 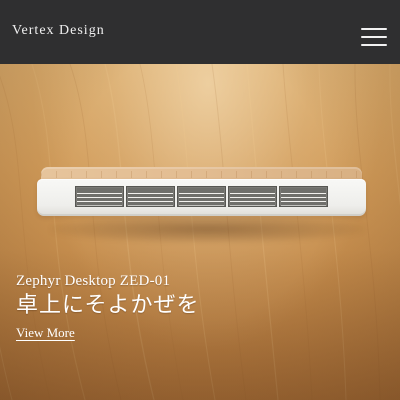 What do you see at coordinates (45, 333) in the screenshot?
I see `view-more-link: View More` at bounding box center [45, 333].